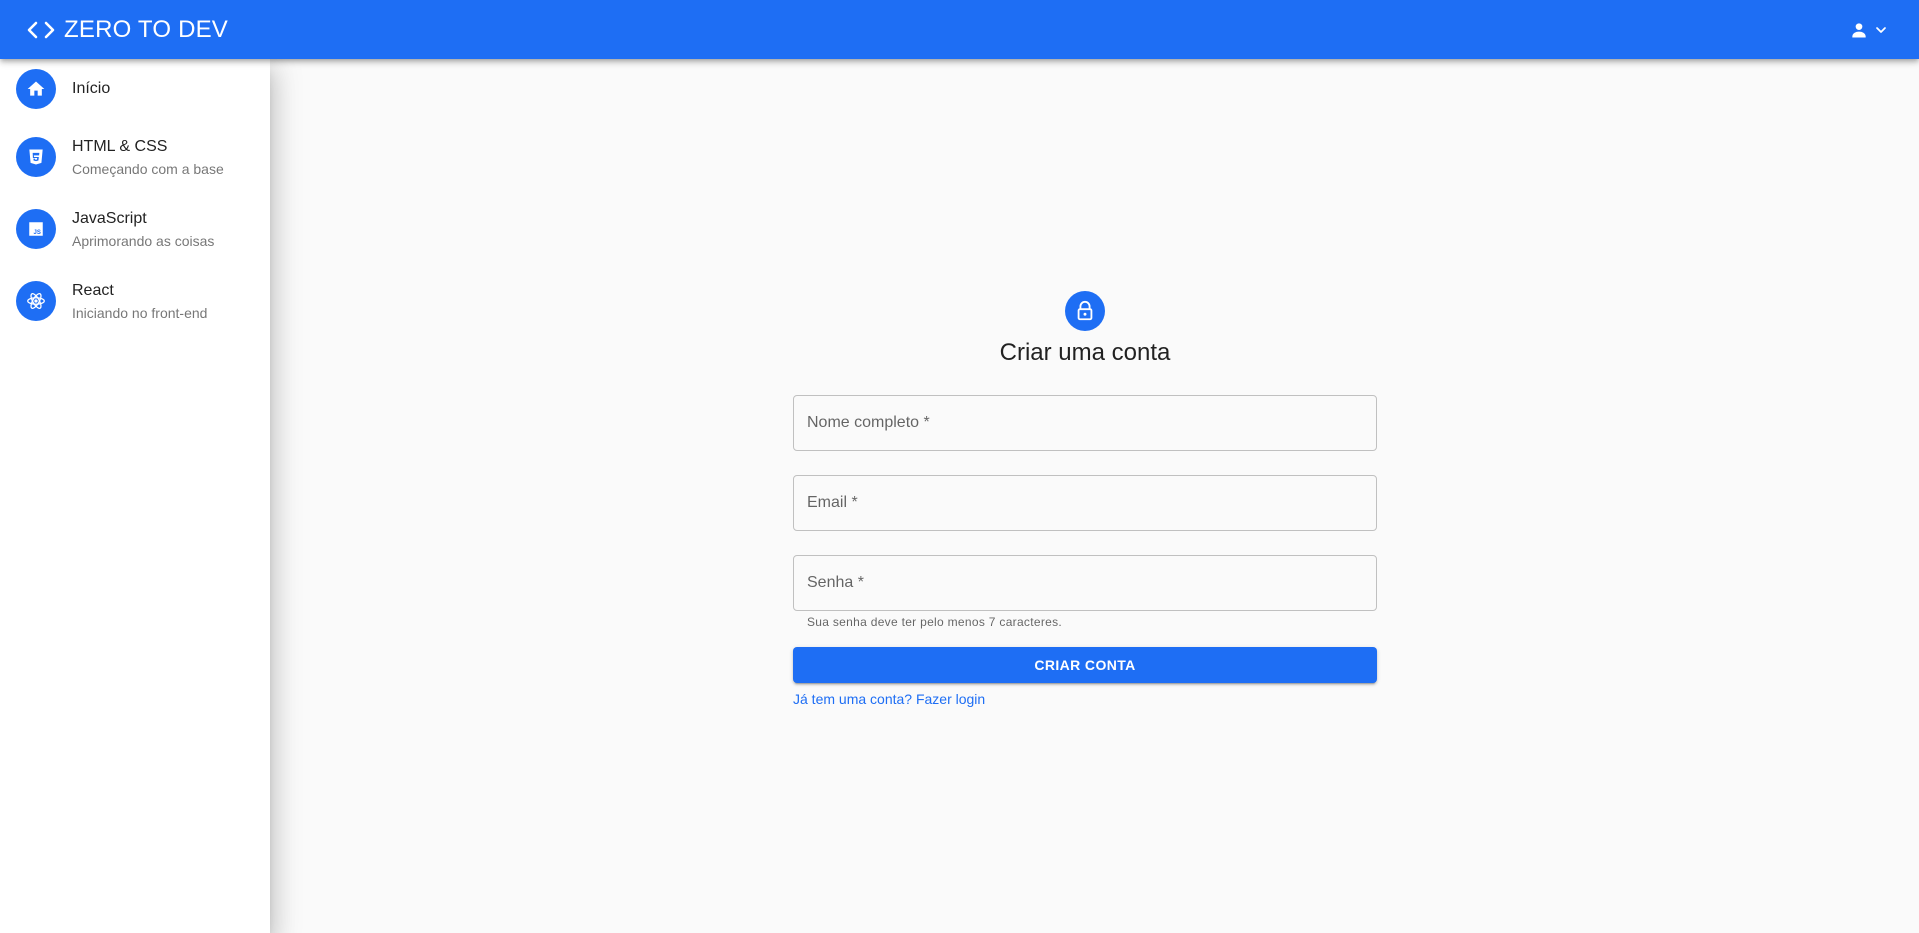  What do you see at coordinates (1859, 30) in the screenshot?
I see `person-icon` at bounding box center [1859, 30].